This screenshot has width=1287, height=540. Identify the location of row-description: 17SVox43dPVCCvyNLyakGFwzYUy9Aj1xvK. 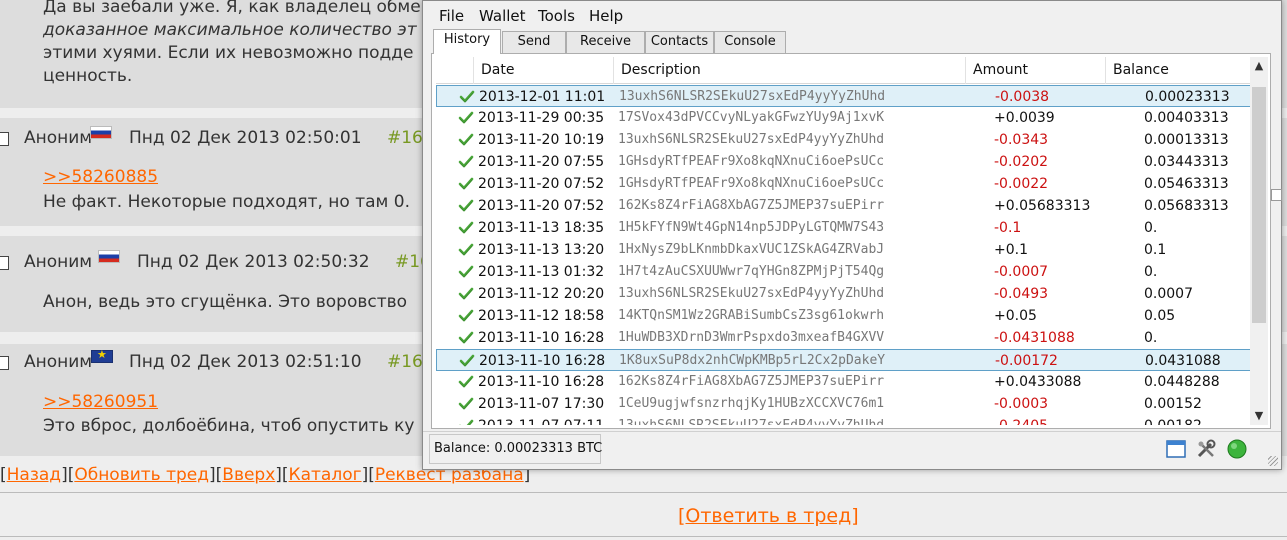
(751, 117).